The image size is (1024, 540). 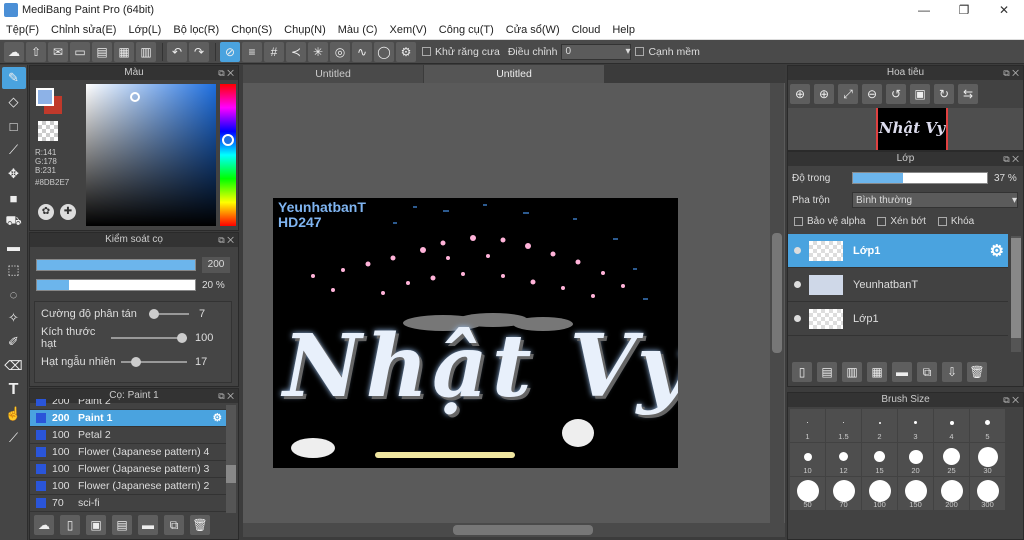 What do you see at coordinates (128, 418) in the screenshot?
I see `brush-item-selected: 200 Paint 1 ⚙` at bounding box center [128, 418].